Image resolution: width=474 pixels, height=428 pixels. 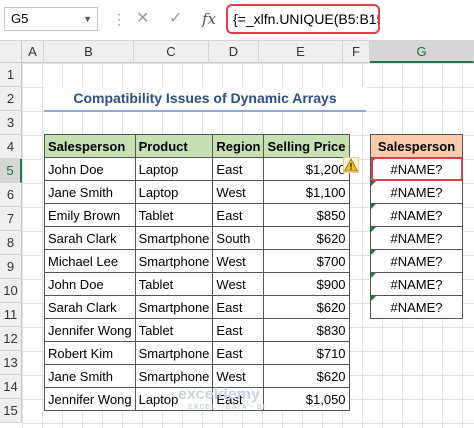 I want to click on column-header-g: G, so click(x=422, y=52).